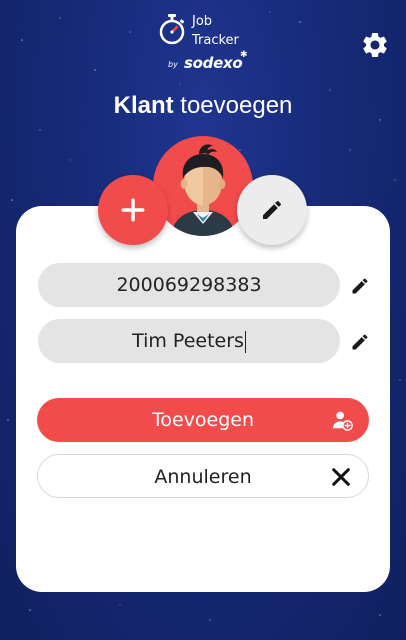 This screenshot has height=640, width=406. I want to click on customer-name-value: Tim Peeters, so click(188, 341).